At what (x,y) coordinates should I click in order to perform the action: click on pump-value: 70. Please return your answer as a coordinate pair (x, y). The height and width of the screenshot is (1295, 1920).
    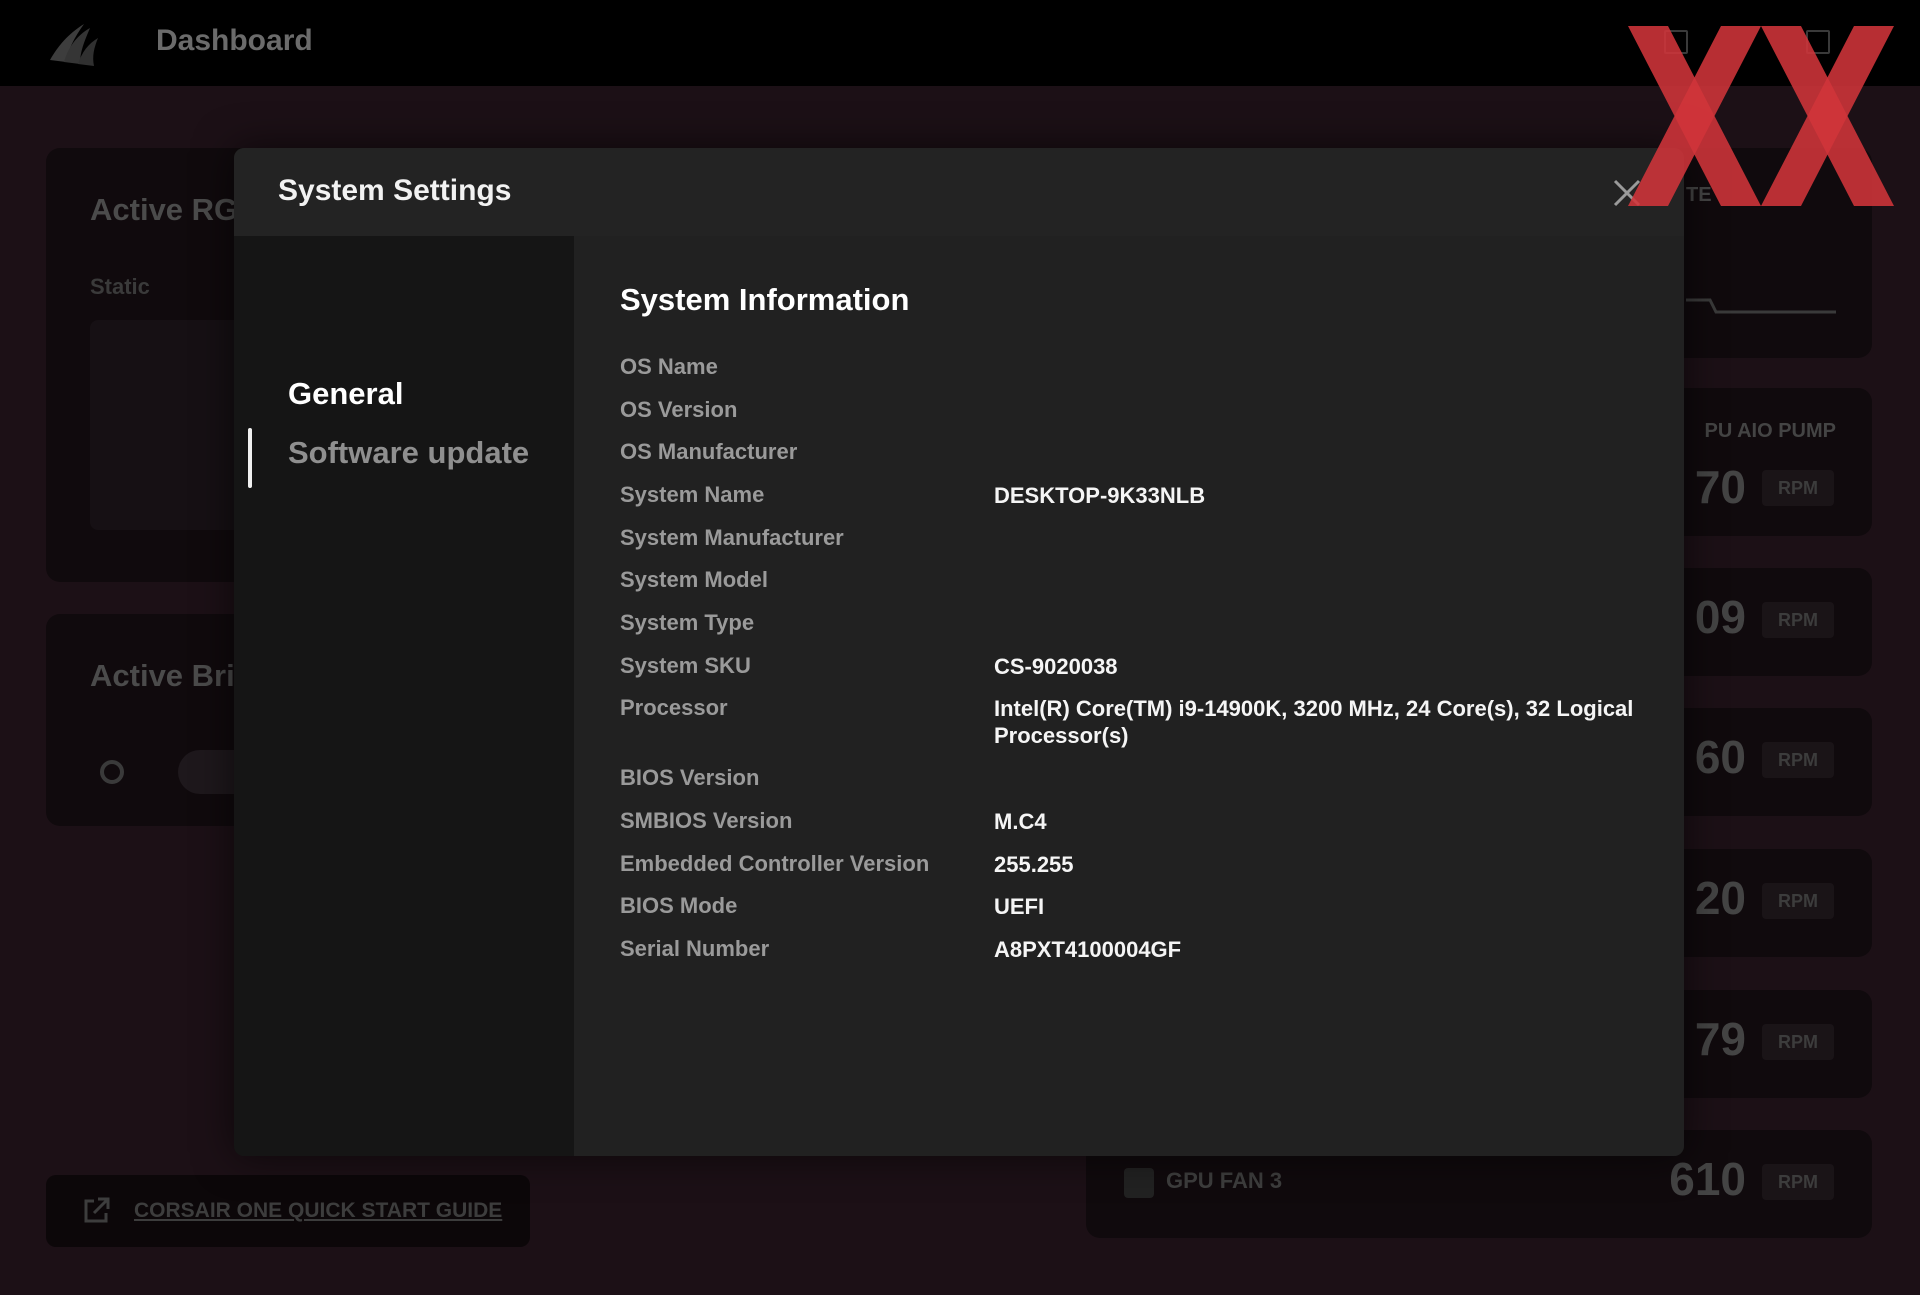
    Looking at the image, I should click on (1720, 487).